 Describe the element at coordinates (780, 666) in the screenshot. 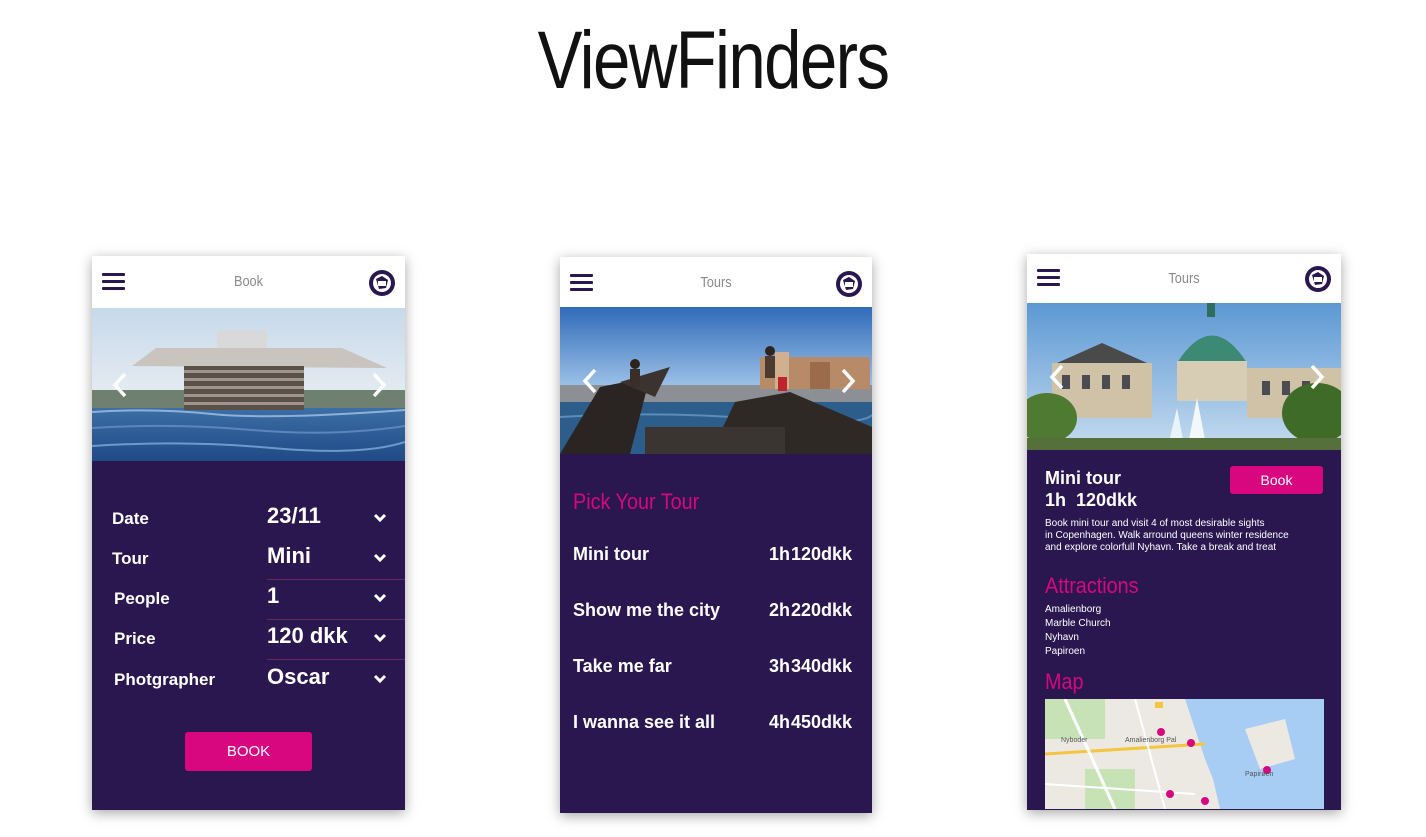

I see `tour-duration: 3h` at that location.